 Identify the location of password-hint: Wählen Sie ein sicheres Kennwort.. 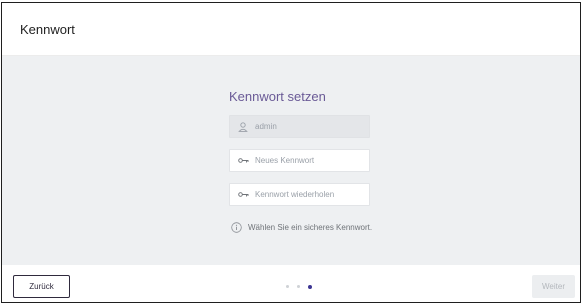
(301, 227).